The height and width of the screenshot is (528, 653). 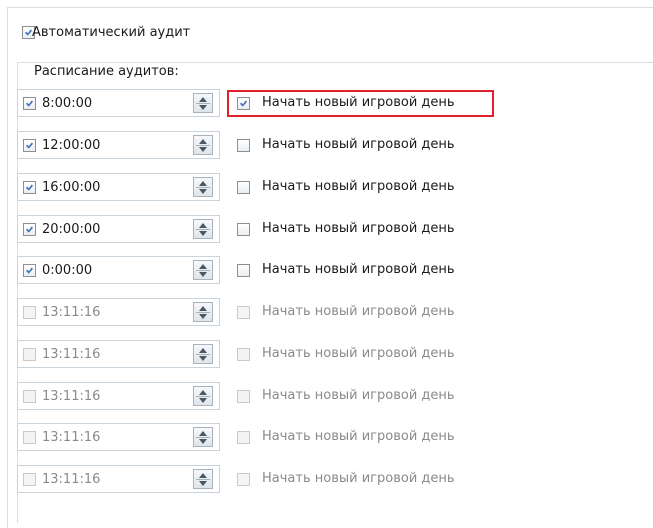 What do you see at coordinates (118, 229) in the screenshot?
I see `time-picker: 20:00:00` at bounding box center [118, 229].